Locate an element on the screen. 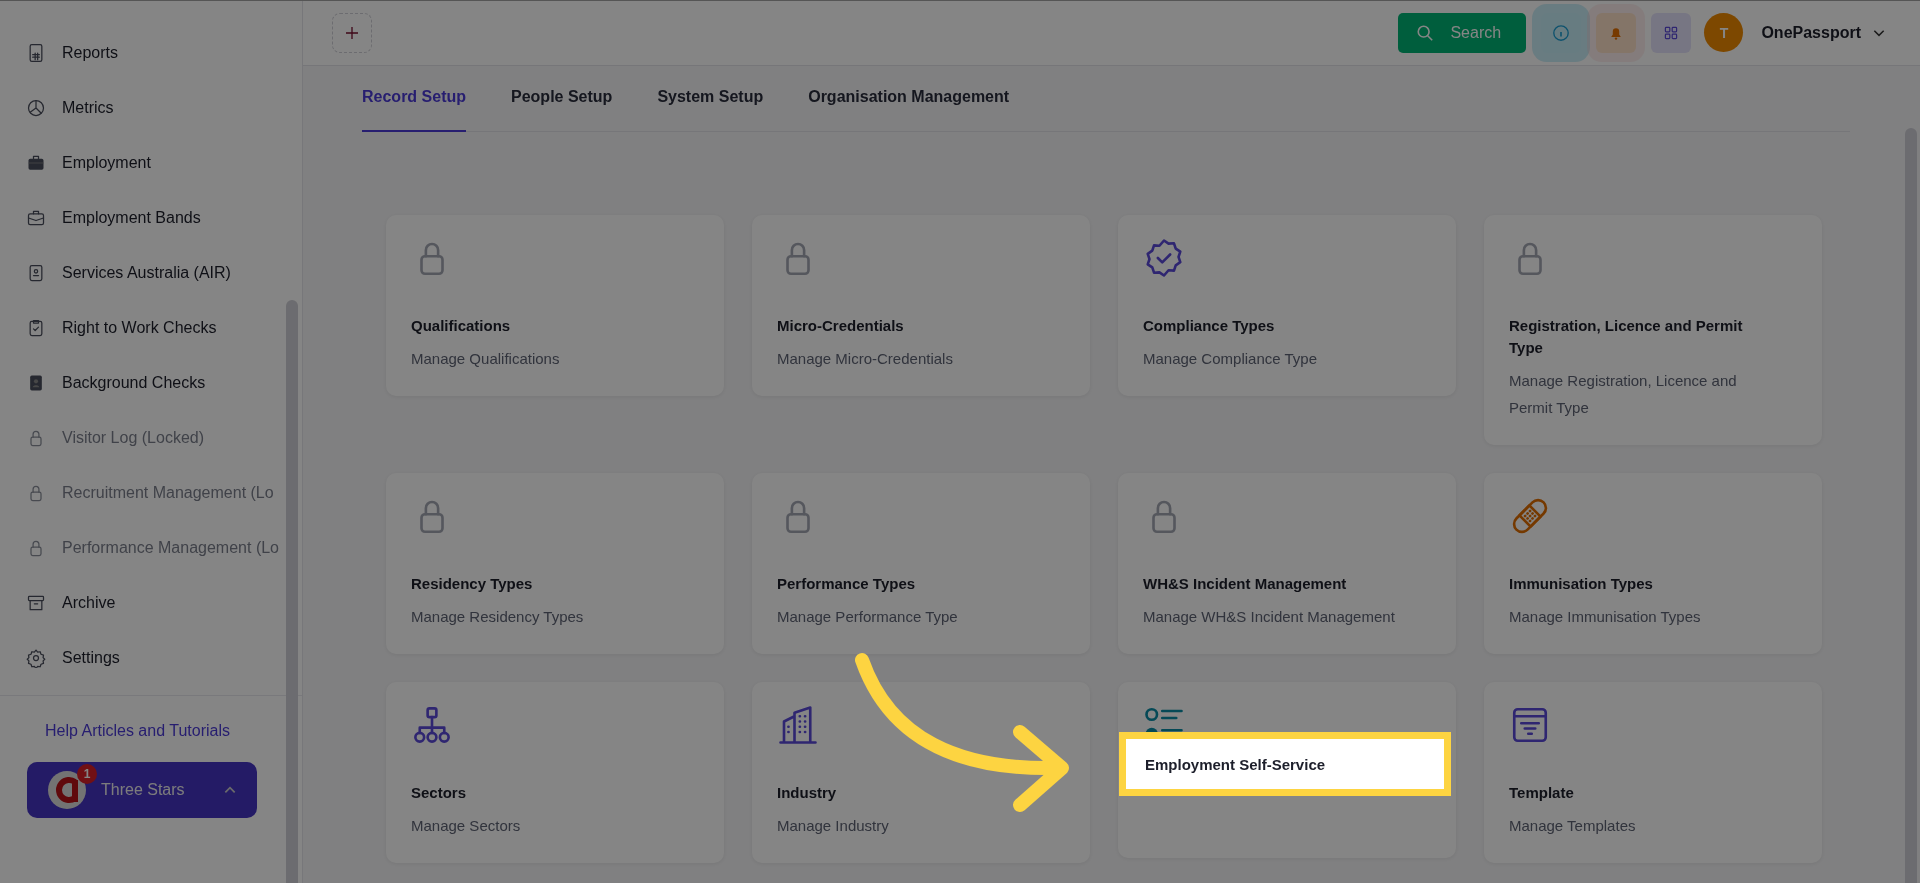 Image resolution: width=1920 pixels, height=883 pixels. card-title: Compliance Types is located at coordinates (1209, 326).